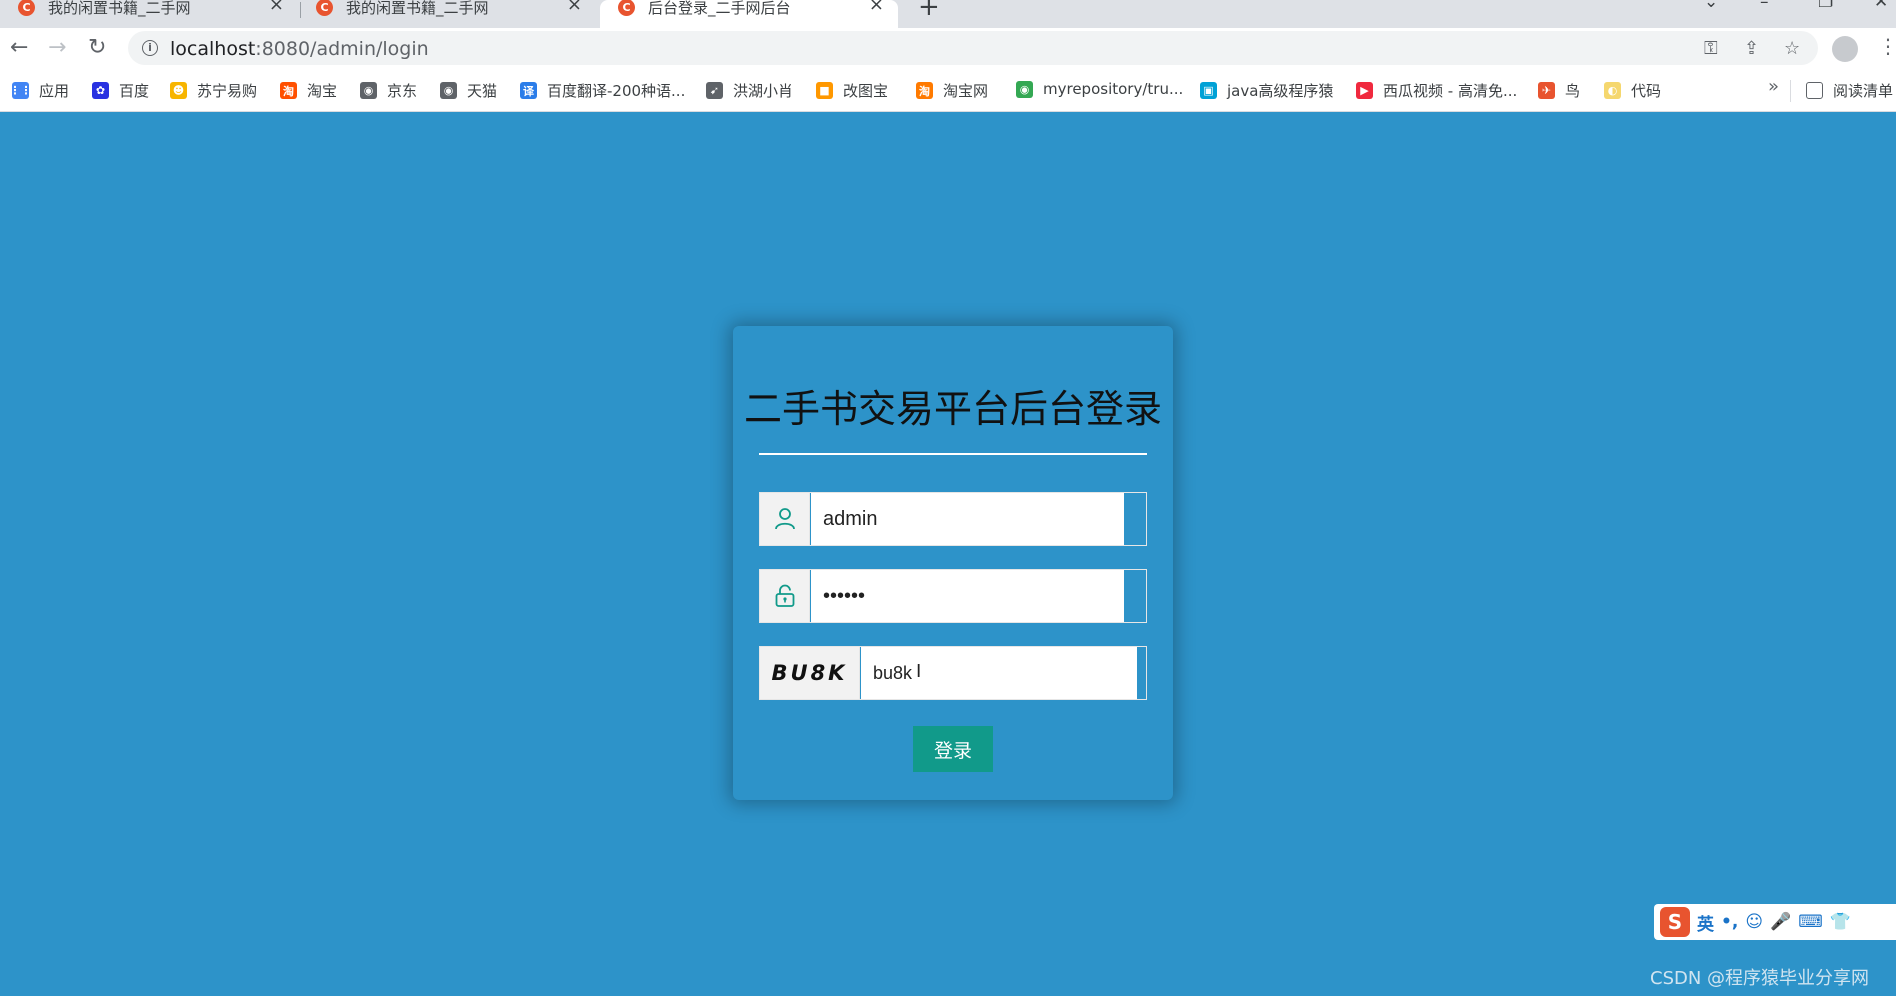  What do you see at coordinates (57, 48) in the screenshot?
I see `forward-icon: →` at bounding box center [57, 48].